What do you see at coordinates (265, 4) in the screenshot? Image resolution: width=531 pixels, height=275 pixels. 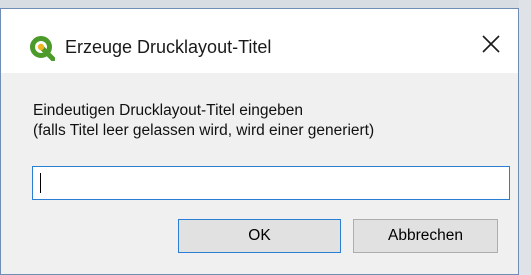 I see `background-window-edge` at bounding box center [265, 4].